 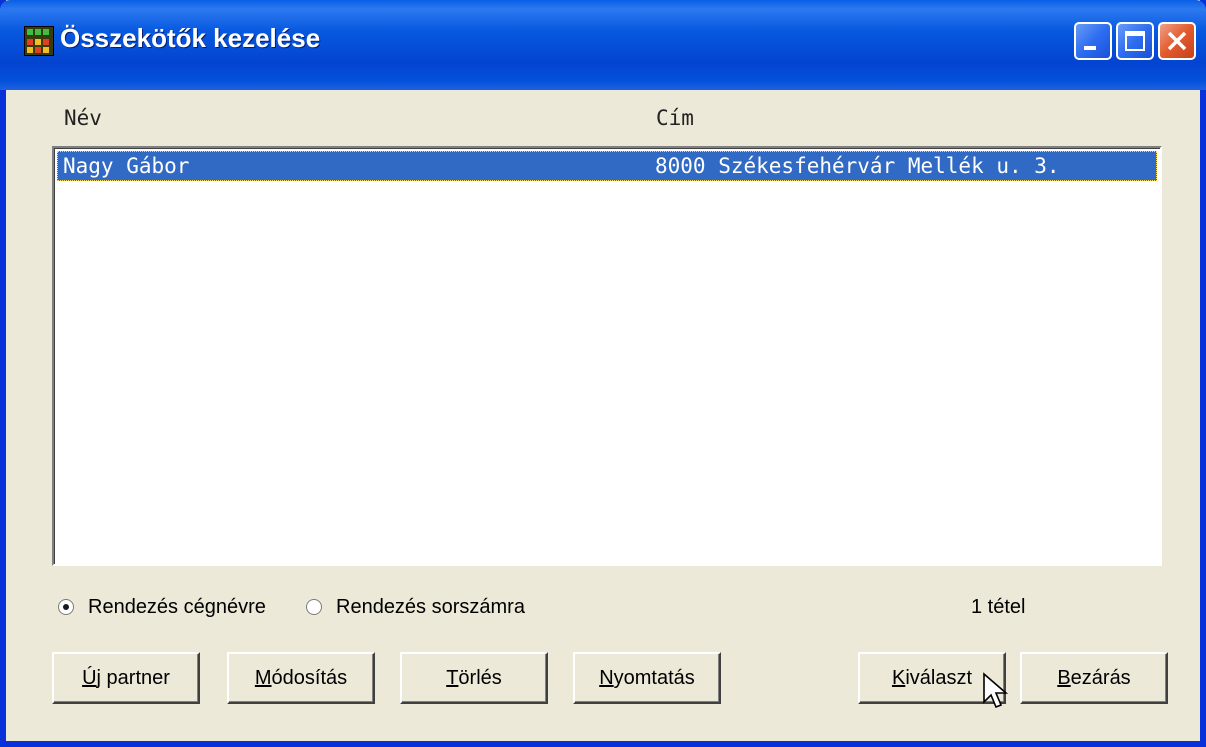 I want to click on new-partner-label: j partner, so click(x=133, y=677).